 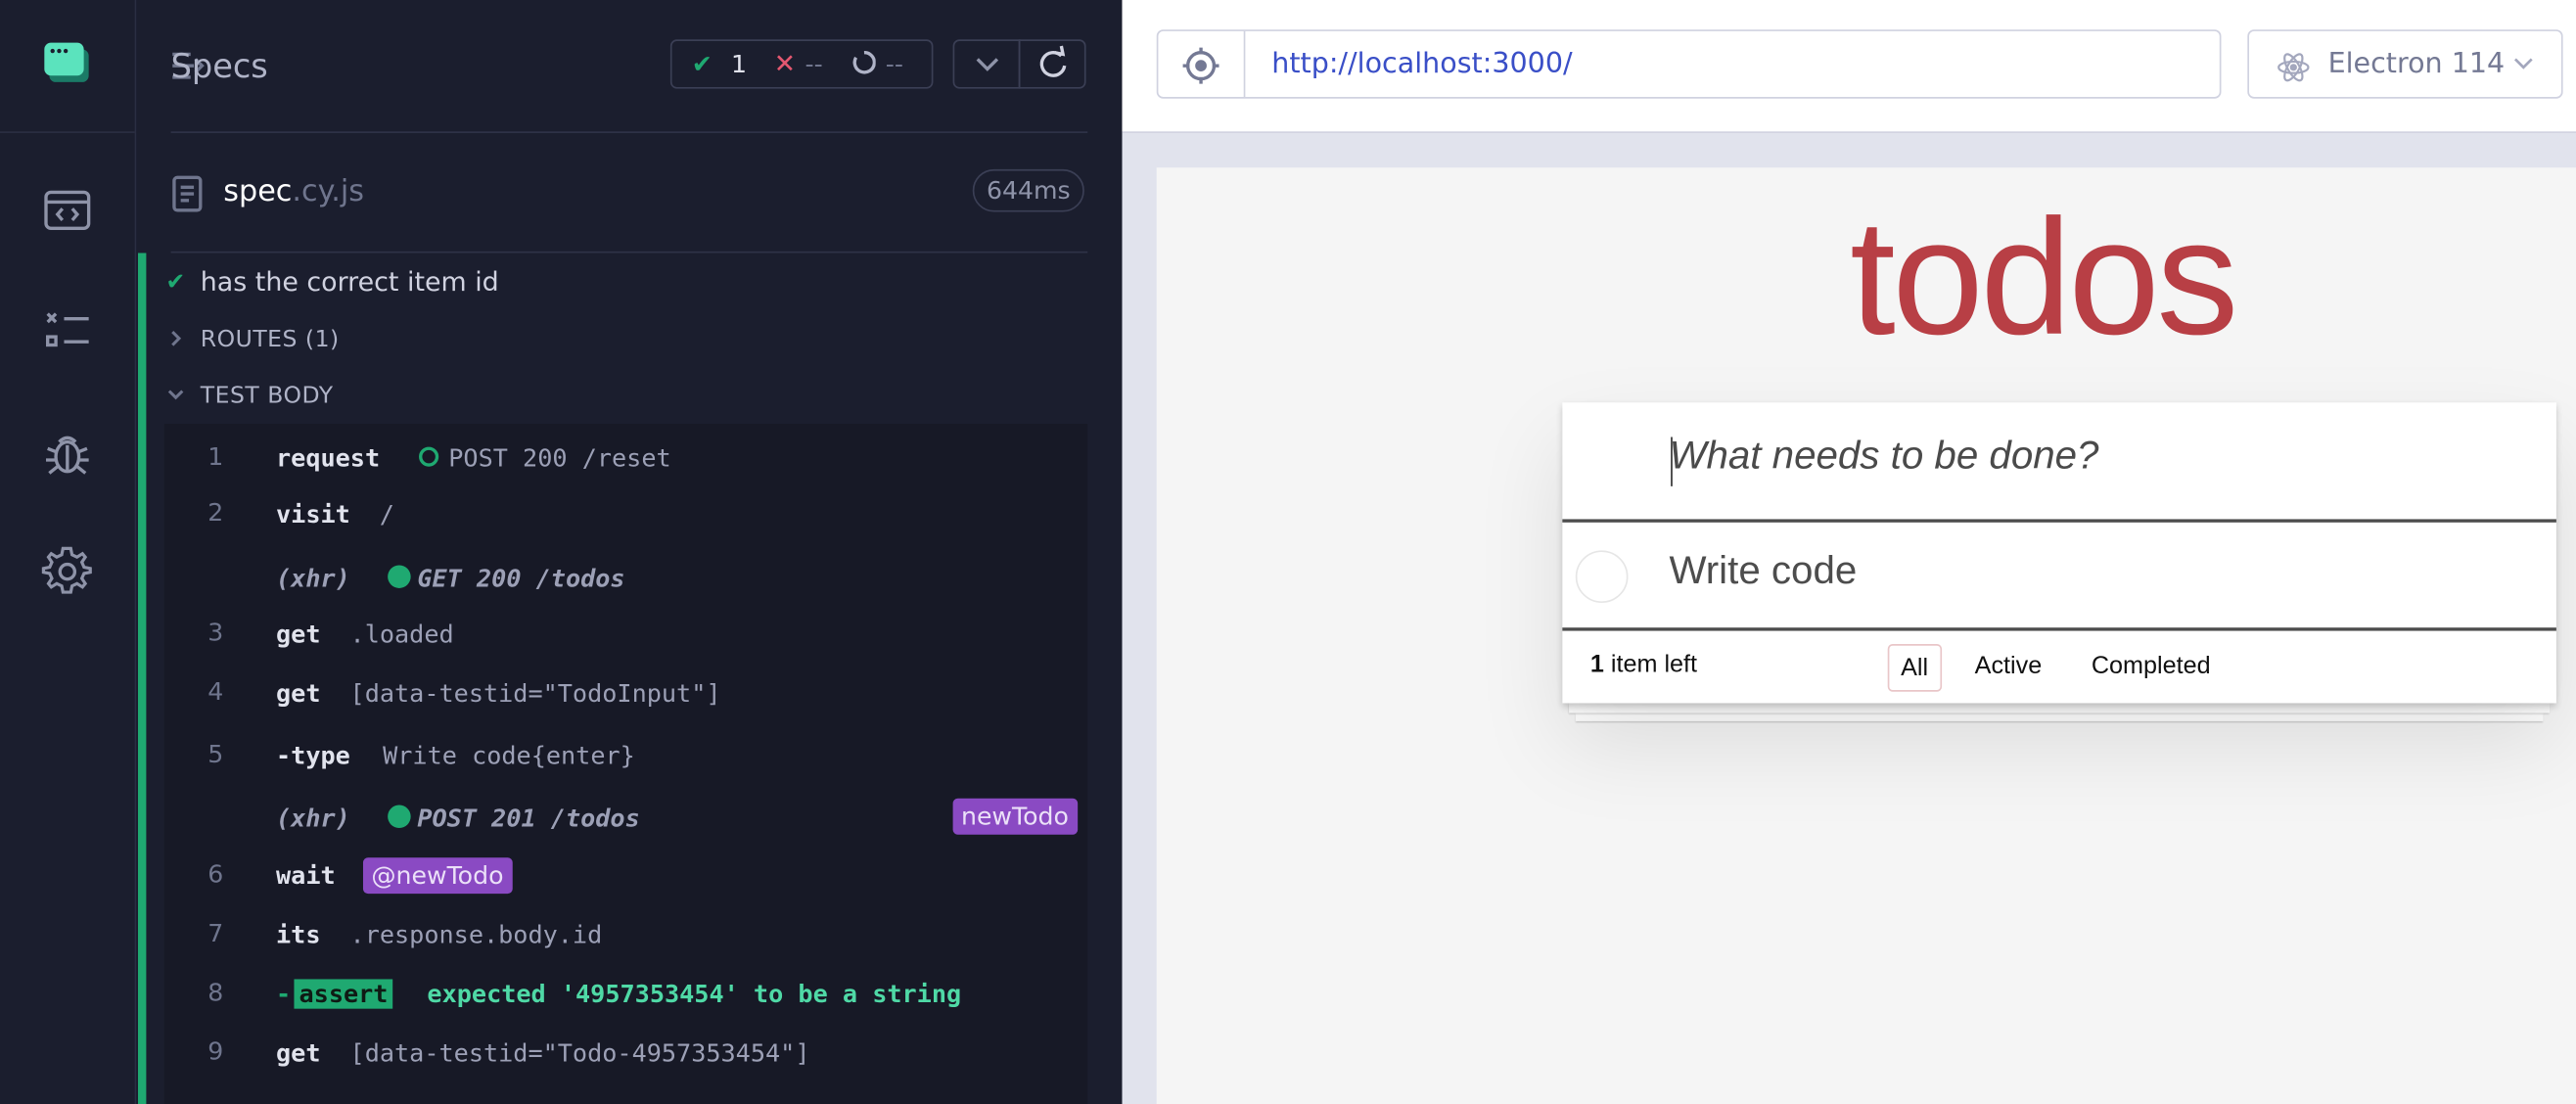 What do you see at coordinates (1763, 572) in the screenshot?
I see `todo-item-label: Write code` at bounding box center [1763, 572].